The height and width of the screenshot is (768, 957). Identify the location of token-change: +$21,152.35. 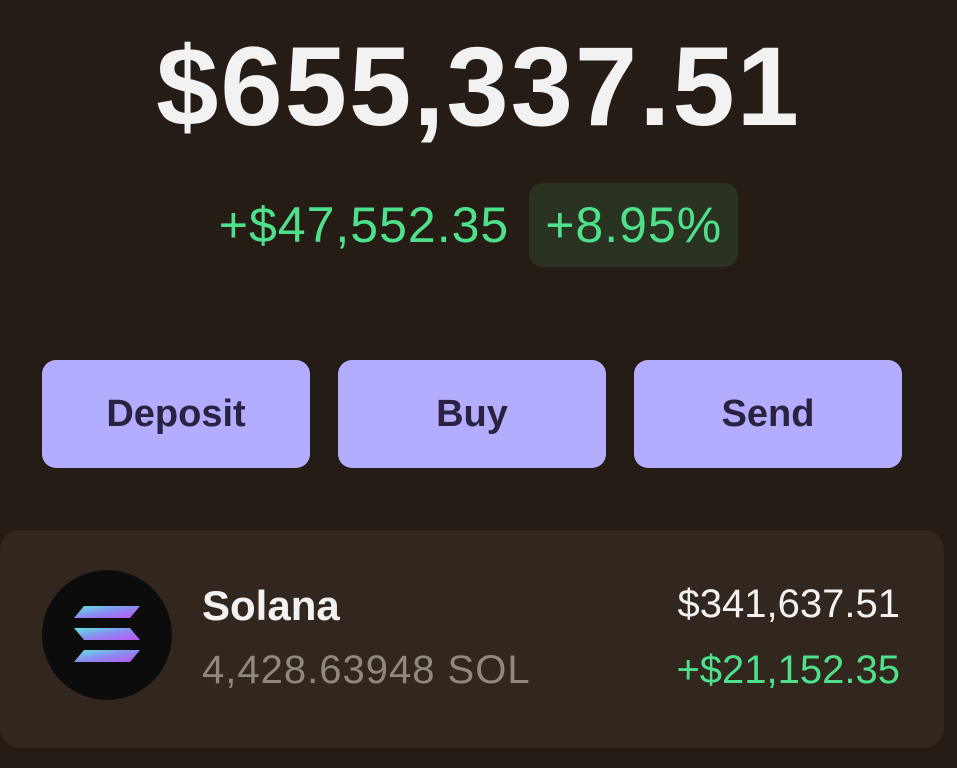
(788, 670).